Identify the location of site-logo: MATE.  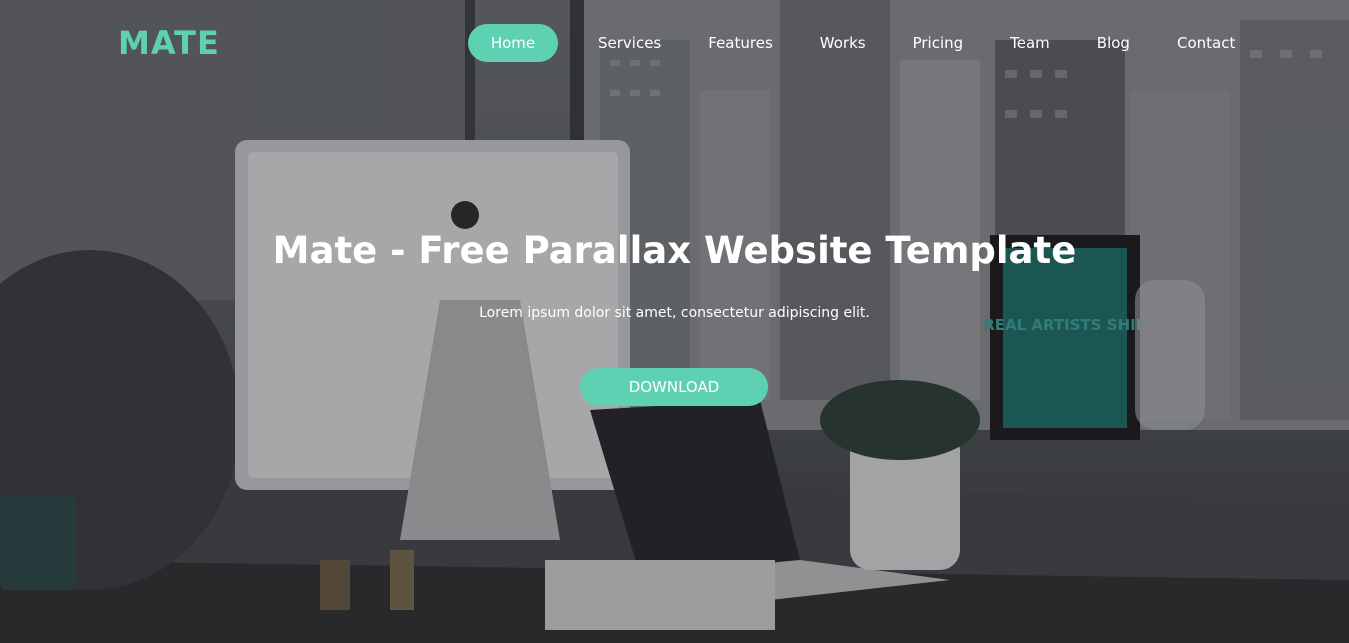
(169, 43).